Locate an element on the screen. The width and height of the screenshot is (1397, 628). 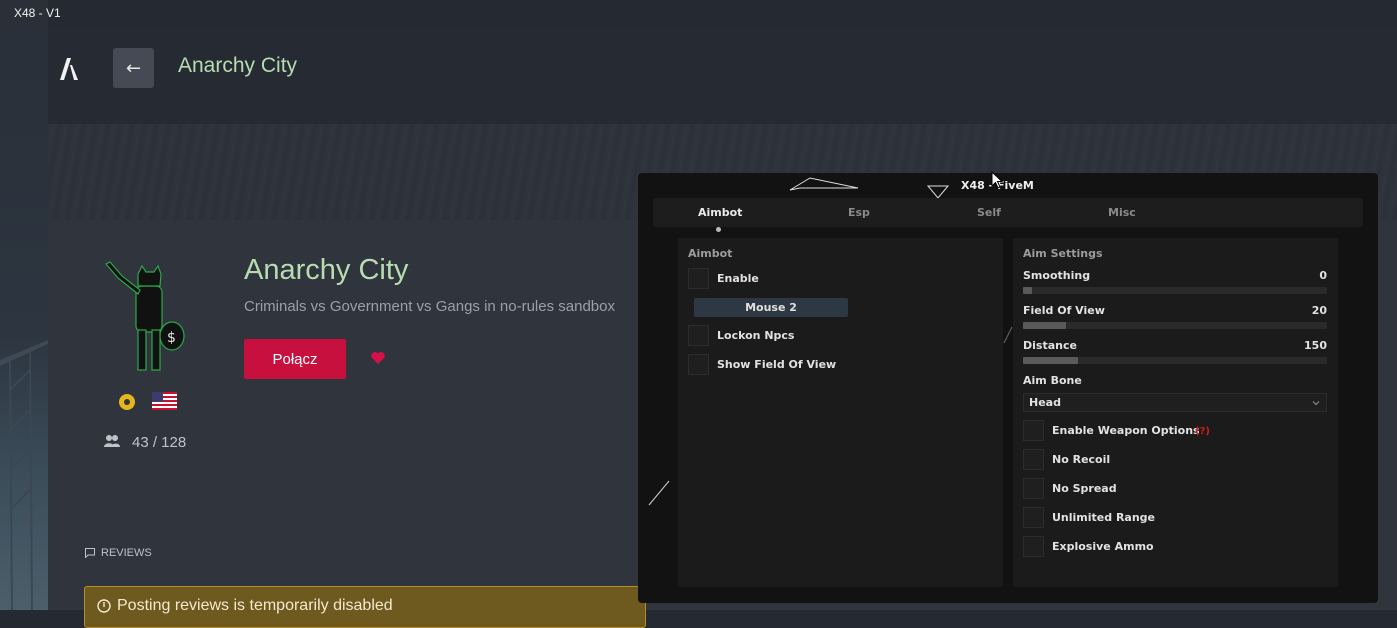
enable-label: Enable is located at coordinates (738, 278).